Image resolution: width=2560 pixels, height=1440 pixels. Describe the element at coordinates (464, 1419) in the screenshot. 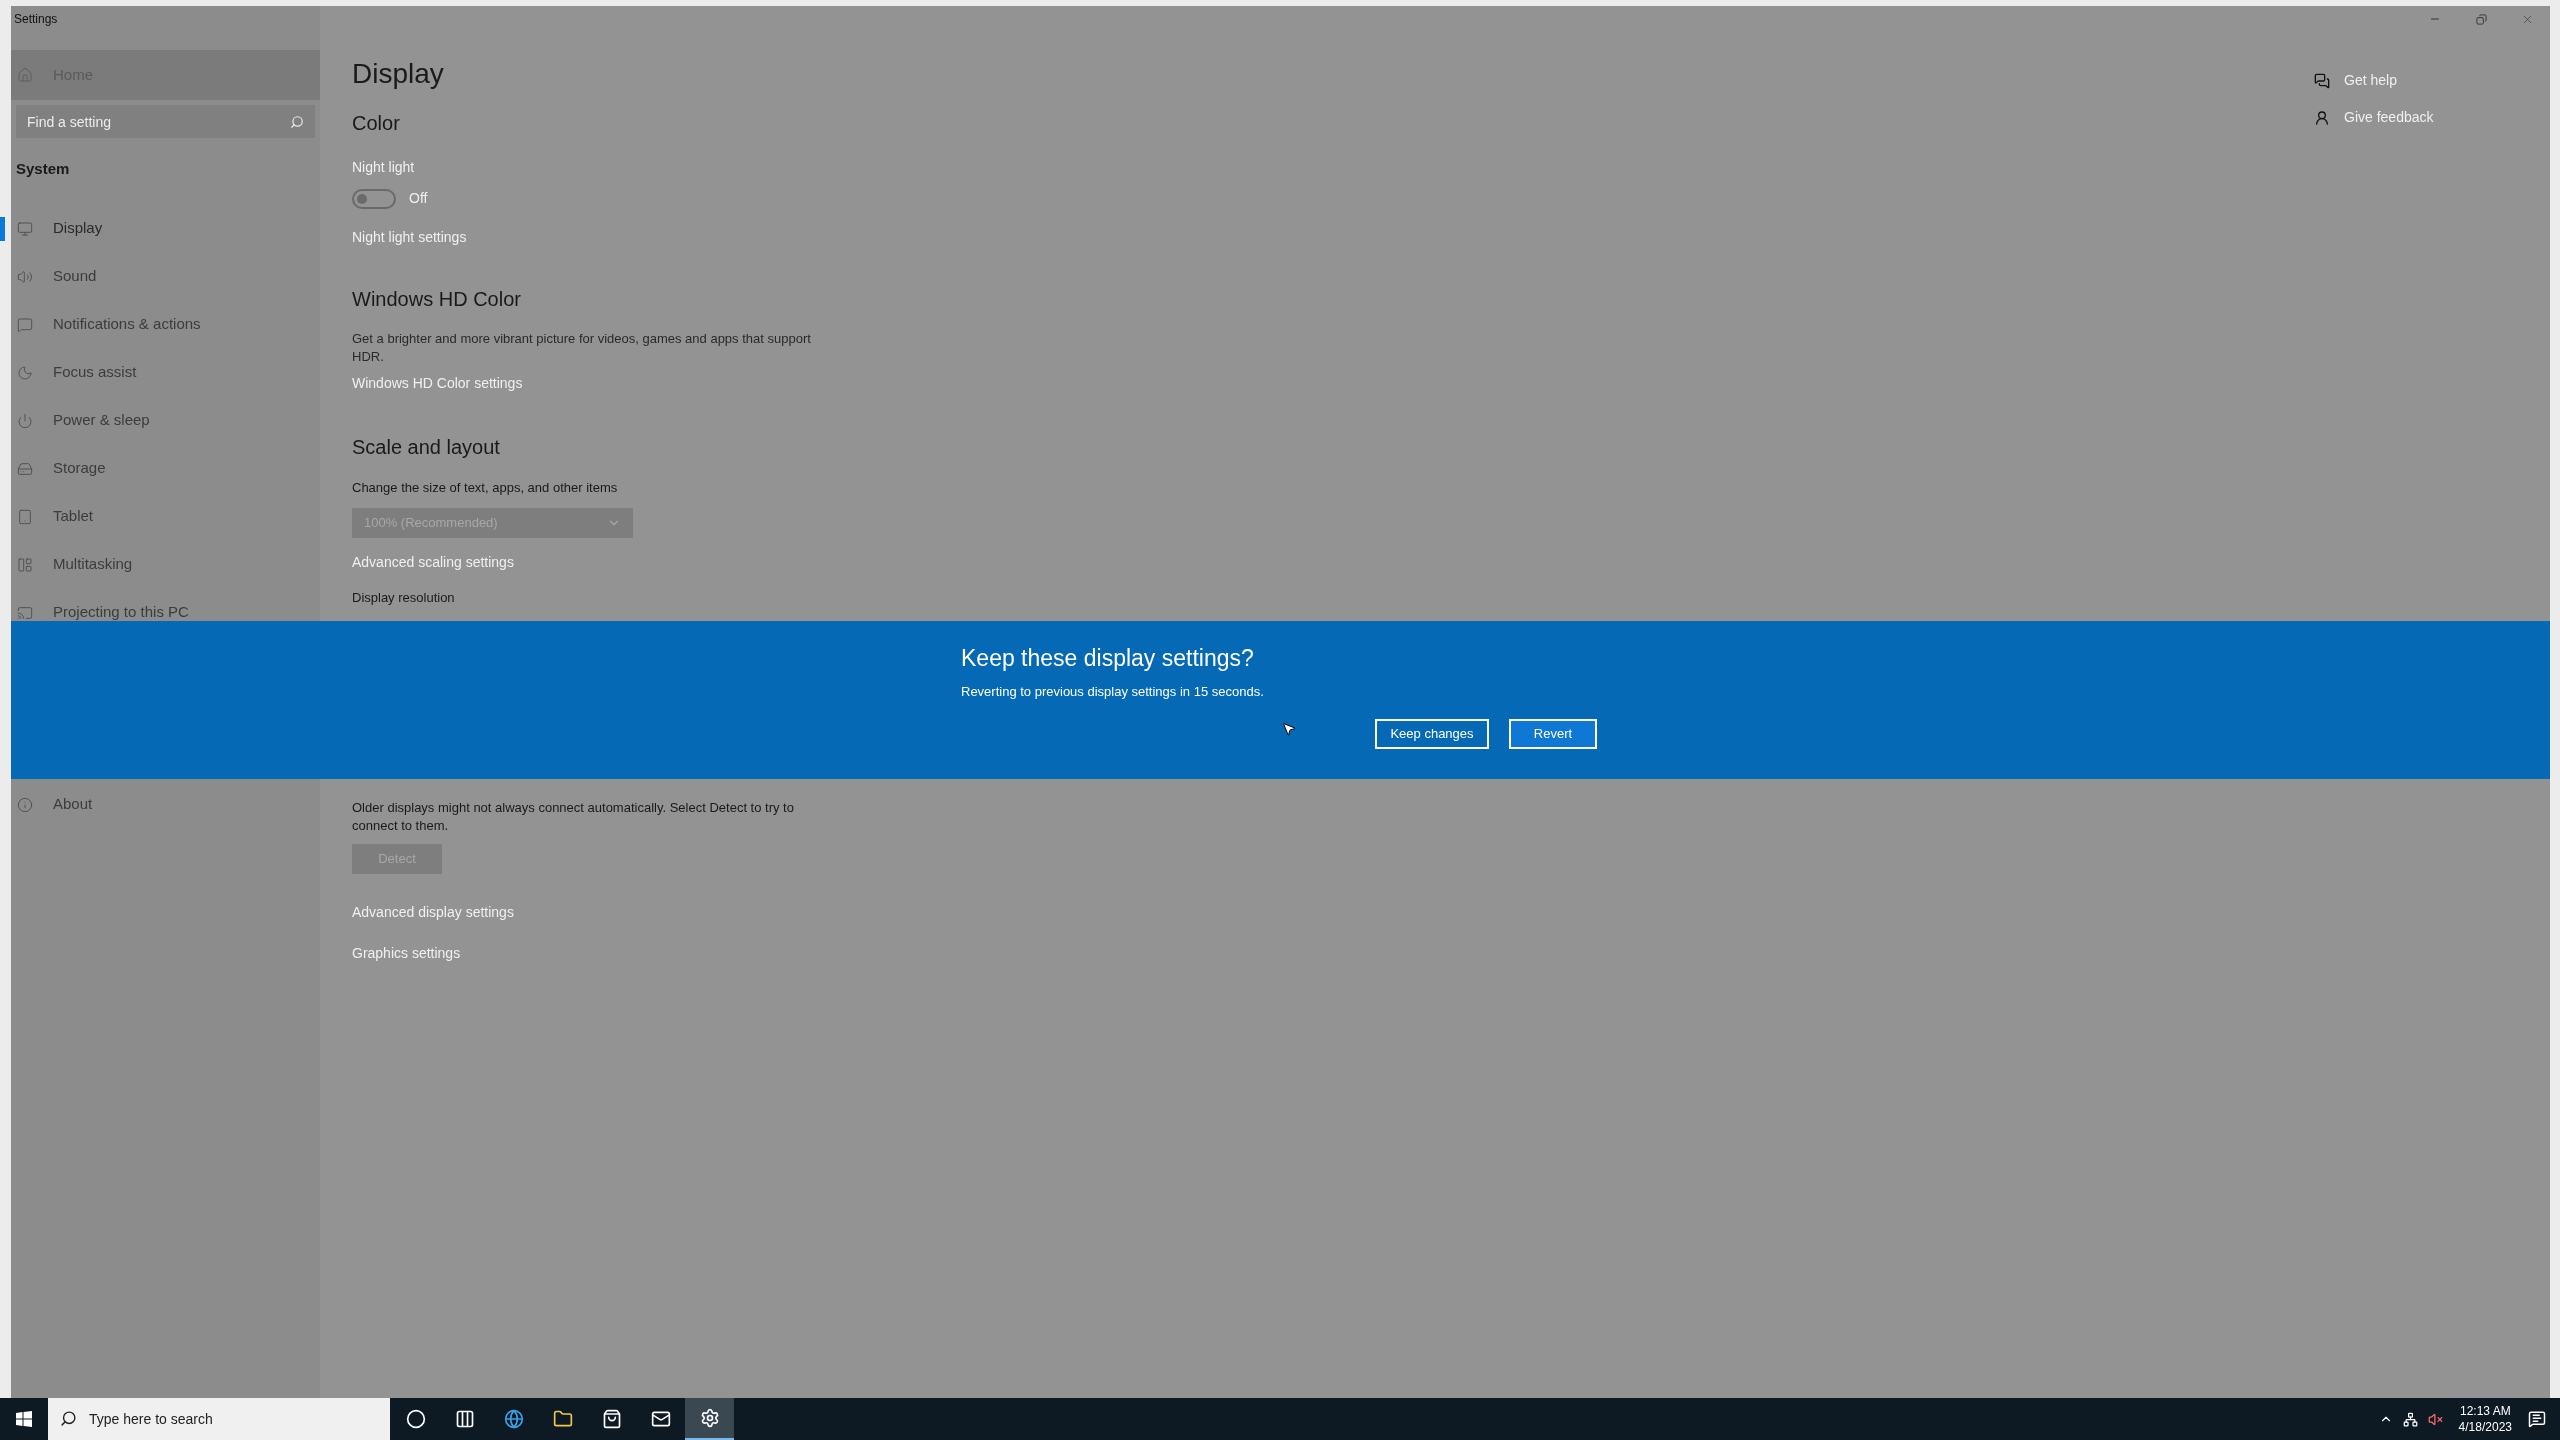

I see `task-view-icon` at that location.